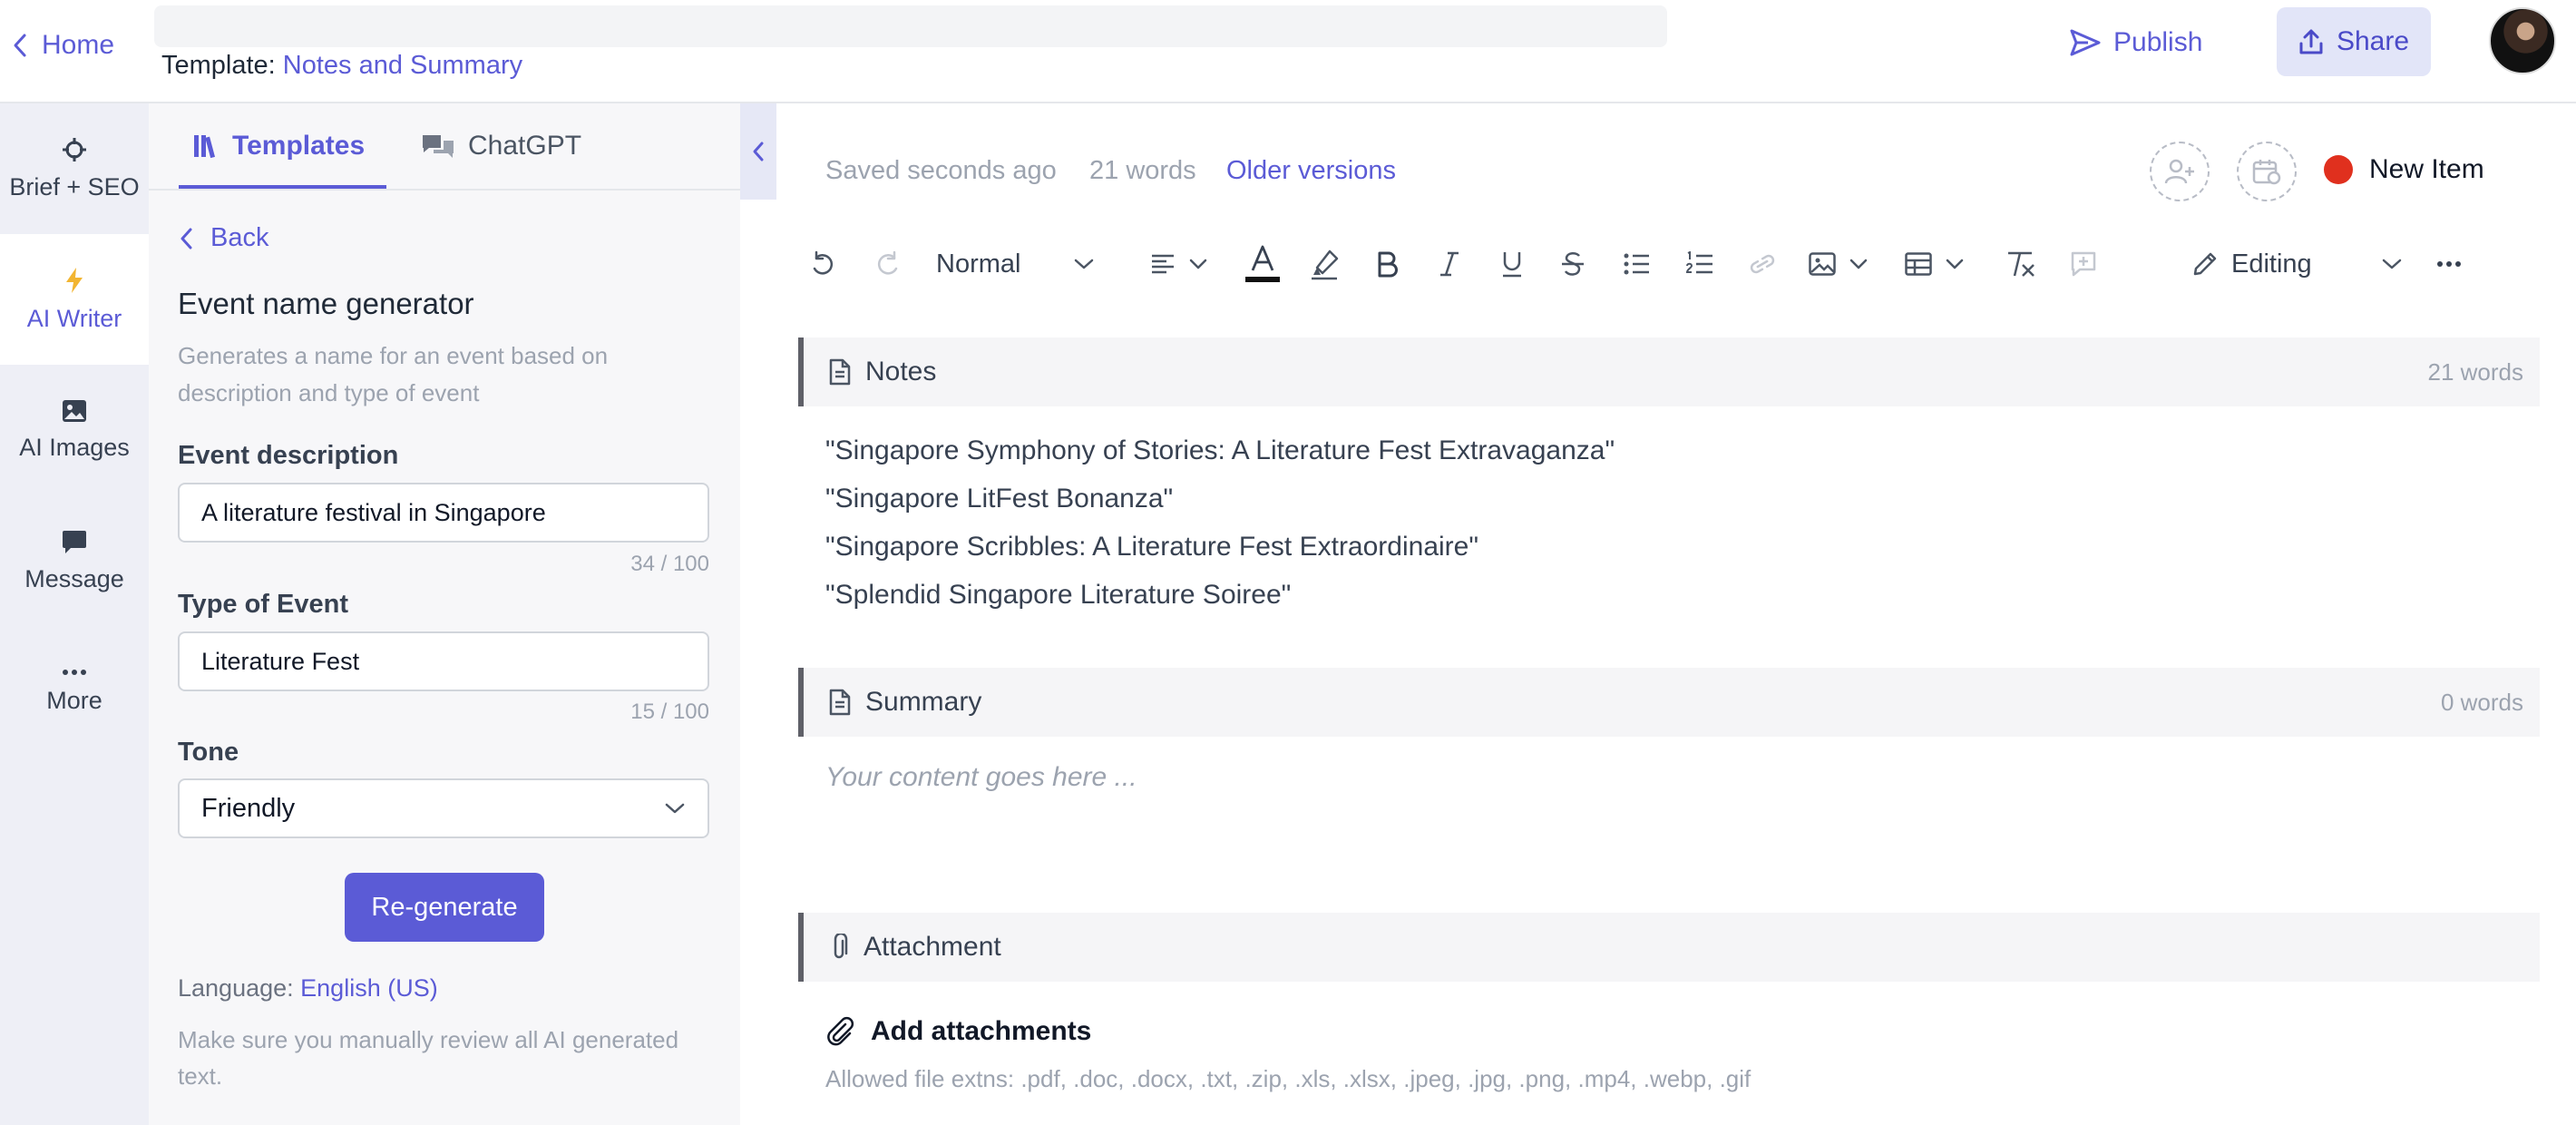 The image size is (2576, 1125). I want to click on upload-icon, so click(2311, 41).